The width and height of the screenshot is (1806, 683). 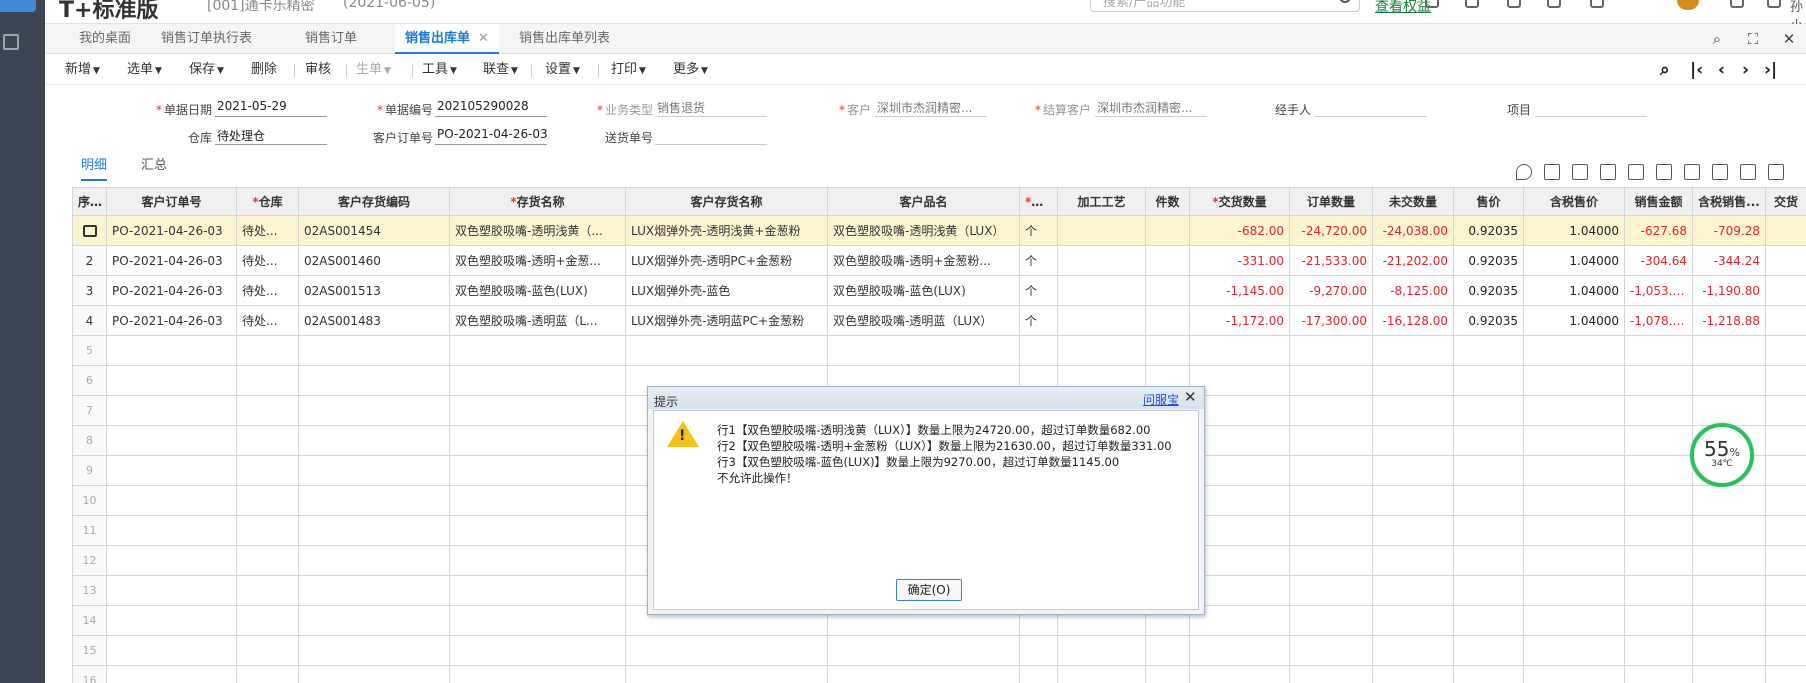 I want to click on table-row: 15, so click(x=939, y=650).